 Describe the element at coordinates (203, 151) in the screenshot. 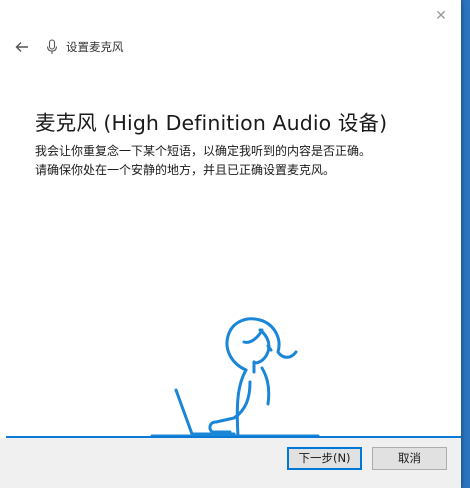

I see `instruction-line-1: 我会让你重复念一下某个短语，以确定我听到的内容是否正确。` at that location.